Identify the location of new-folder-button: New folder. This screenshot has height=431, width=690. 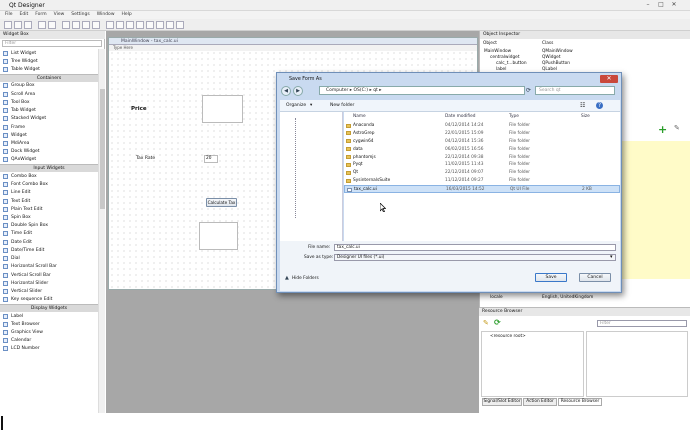
(342, 105).